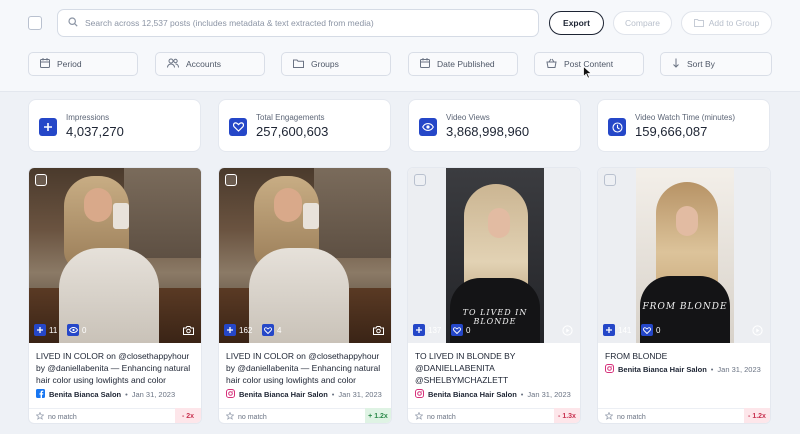 The width and height of the screenshot is (800, 434). What do you see at coordinates (95, 131) in the screenshot?
I see `metric-value: 4,037,270` at bounding box center [95, 131].